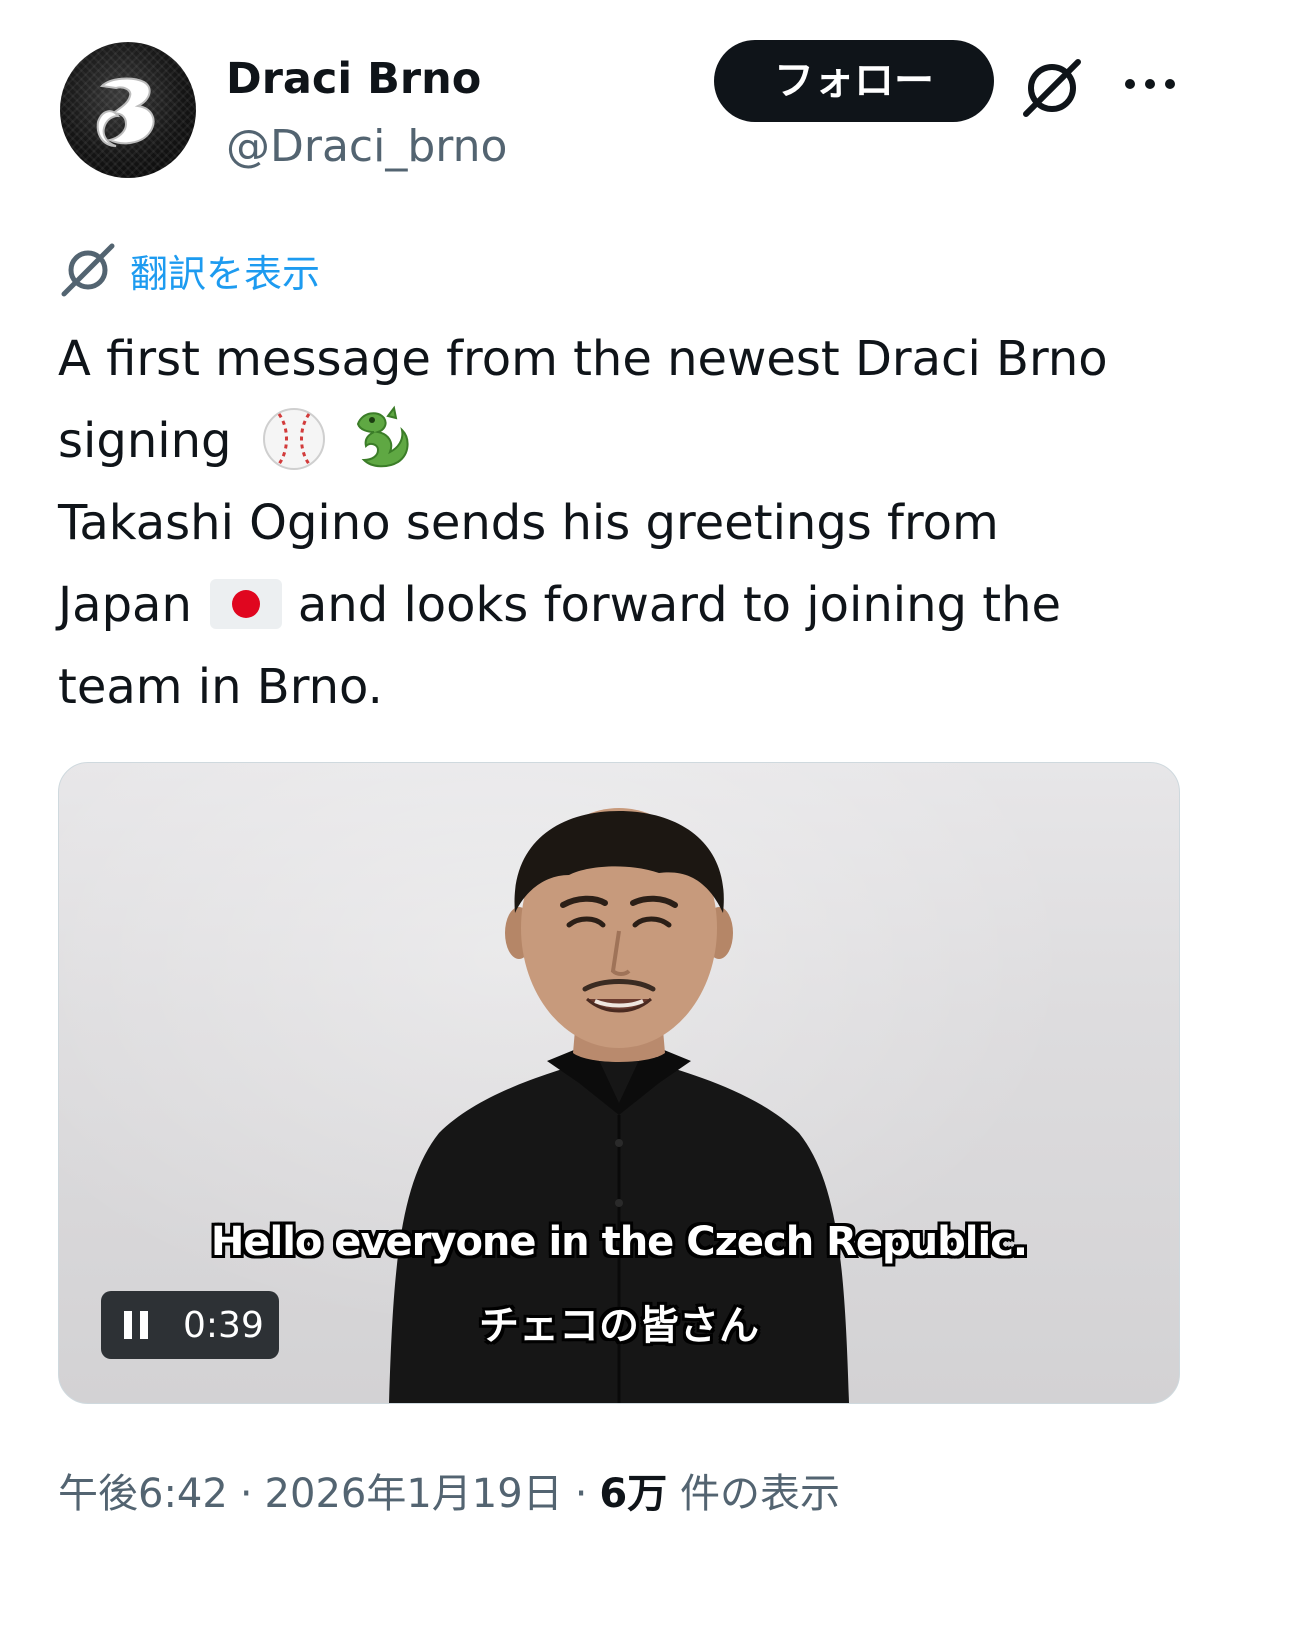 This screenshot has height=1648, width=1300. I want to click on dragon-emoji-icon, so click(382, 436).